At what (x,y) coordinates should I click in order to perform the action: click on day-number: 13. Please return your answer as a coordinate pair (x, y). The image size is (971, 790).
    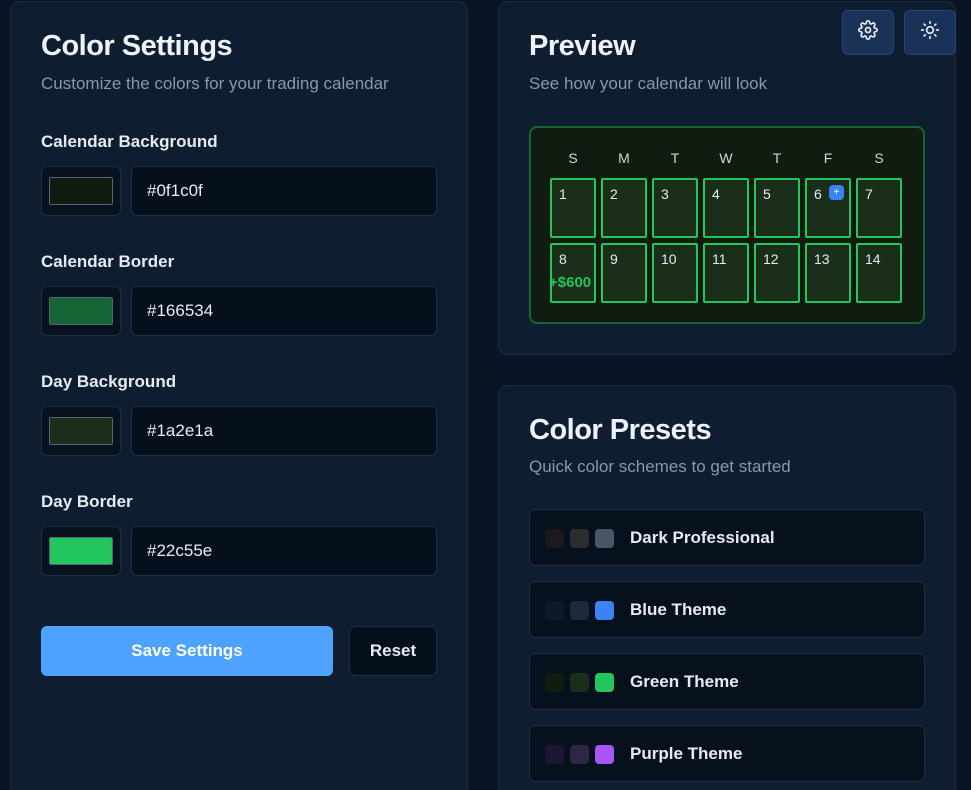
    Looking at the image, I should click on (822, 259).